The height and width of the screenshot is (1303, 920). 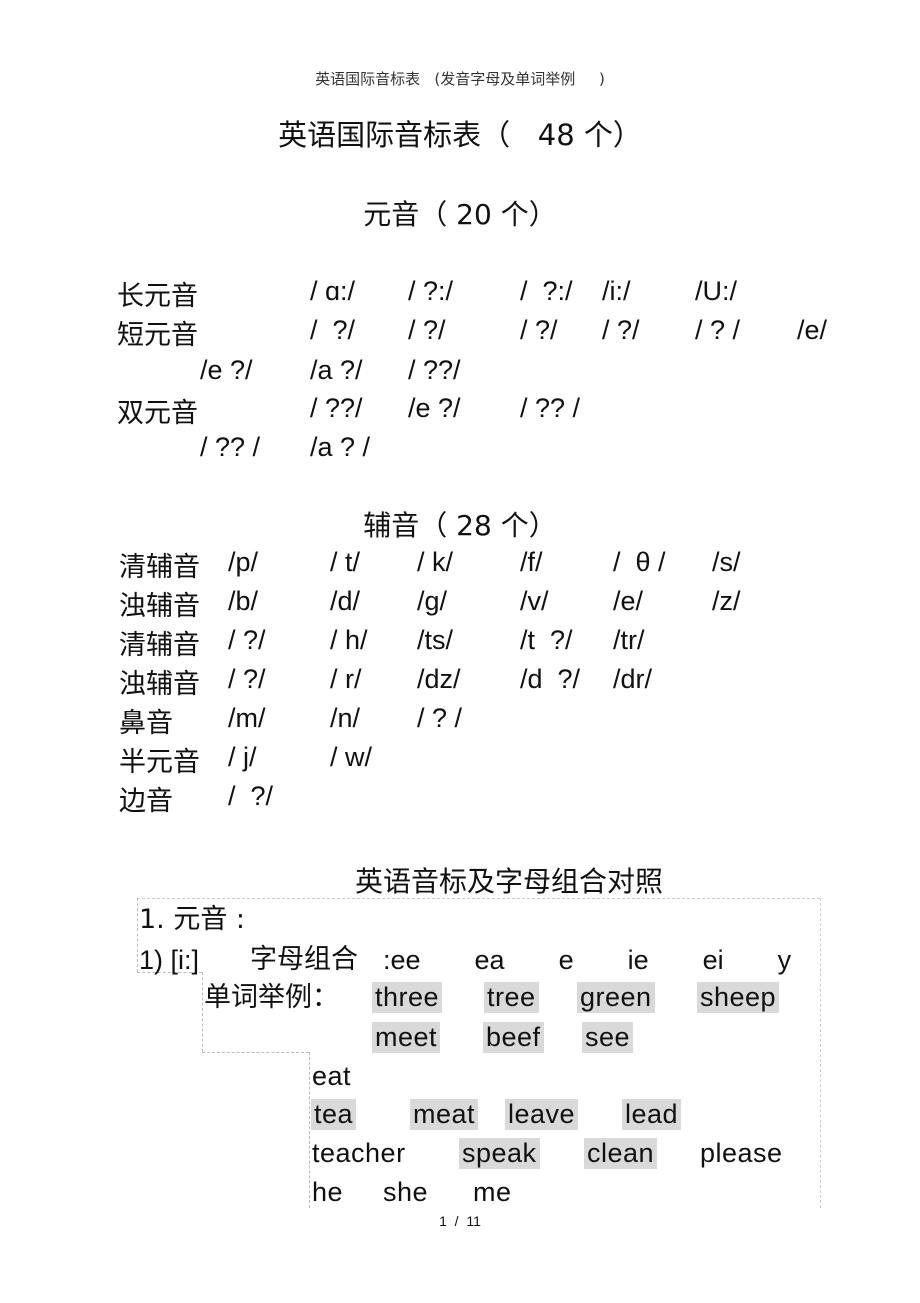 What do you see at coordinates (460, 1221) in the screenshot?
I see `page-number: 1 / 11` at bounding box center [460, 1221].